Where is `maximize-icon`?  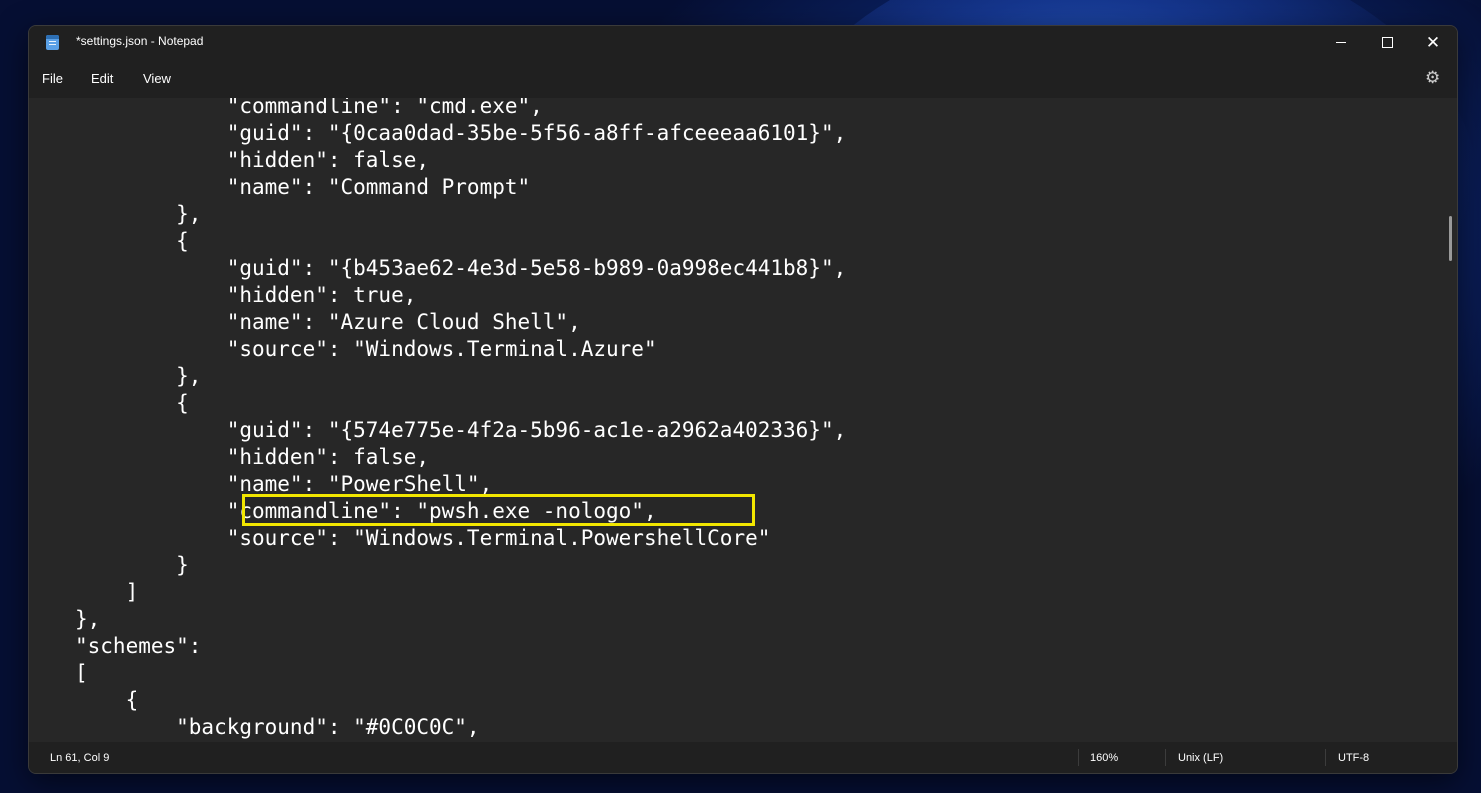 maximize-icon is located at coordinates (1387, 42).